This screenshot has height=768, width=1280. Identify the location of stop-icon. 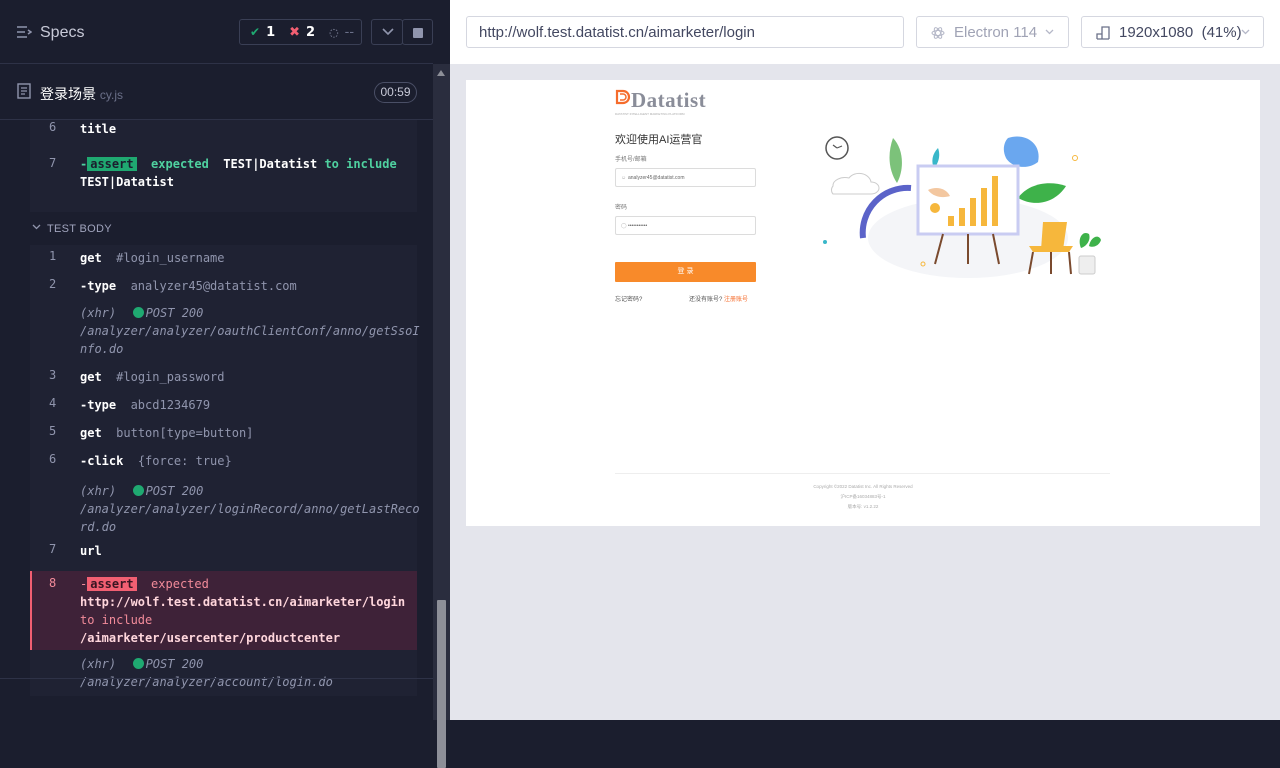
(418, 33).